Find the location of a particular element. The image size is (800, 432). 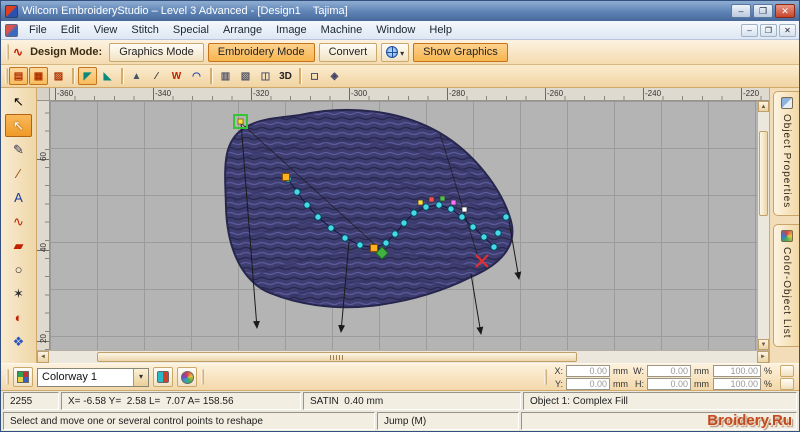

zoom-box-icon: ◻ is located at coordinates (314, 76).